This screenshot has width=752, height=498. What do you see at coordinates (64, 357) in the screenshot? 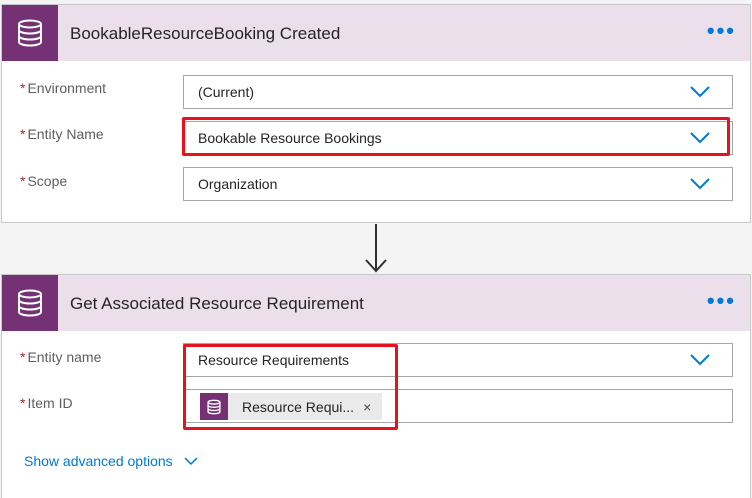
I see `entity-name-label-text: Entity name` at bounding box center [64, 357].